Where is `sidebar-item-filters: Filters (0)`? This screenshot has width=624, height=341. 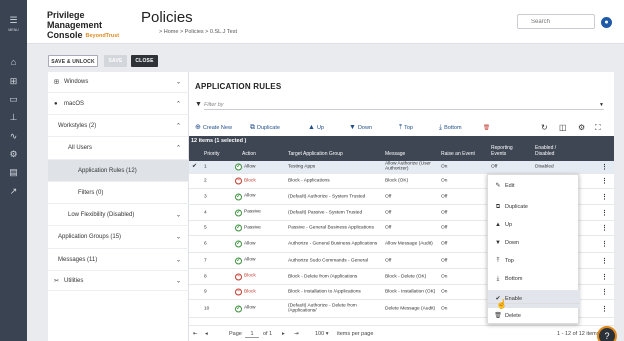
sidebar-item-filters: Filters (0) is located at coordinates (118, 193).